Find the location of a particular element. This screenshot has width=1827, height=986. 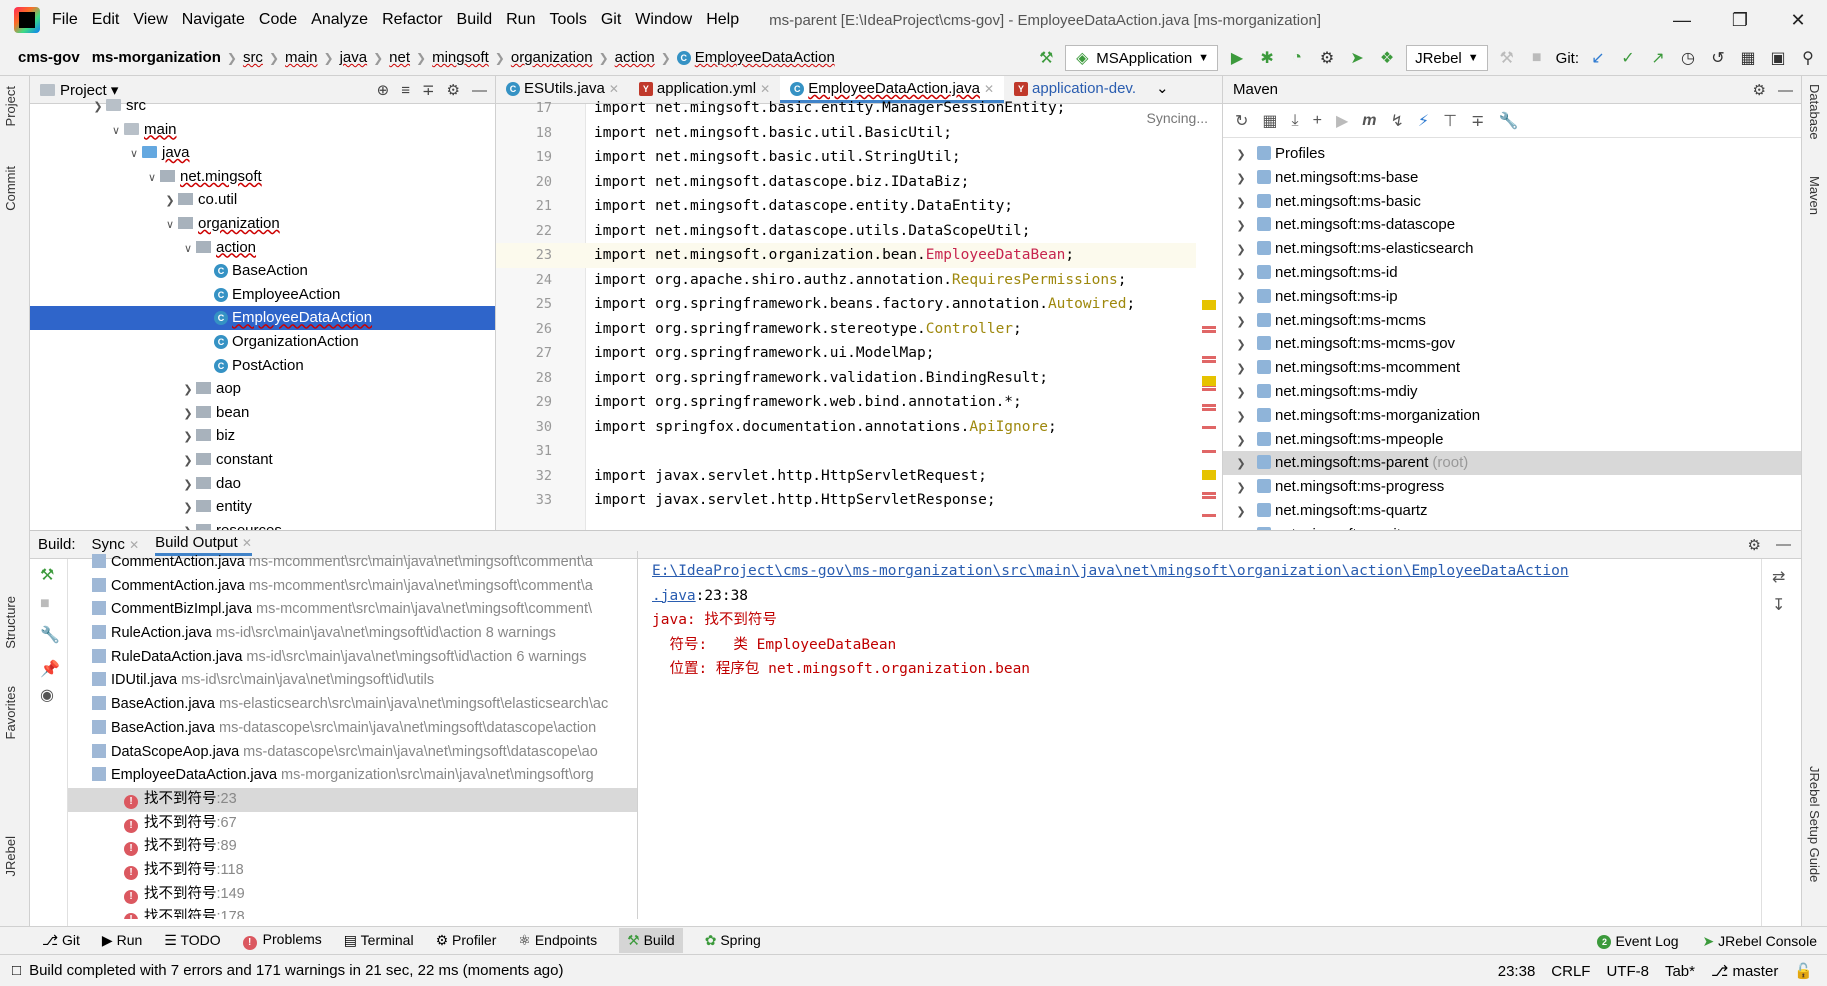

maven-project-item: ❯ net.mingsoft:ms-datascope is located at coordinates (1512, 225).